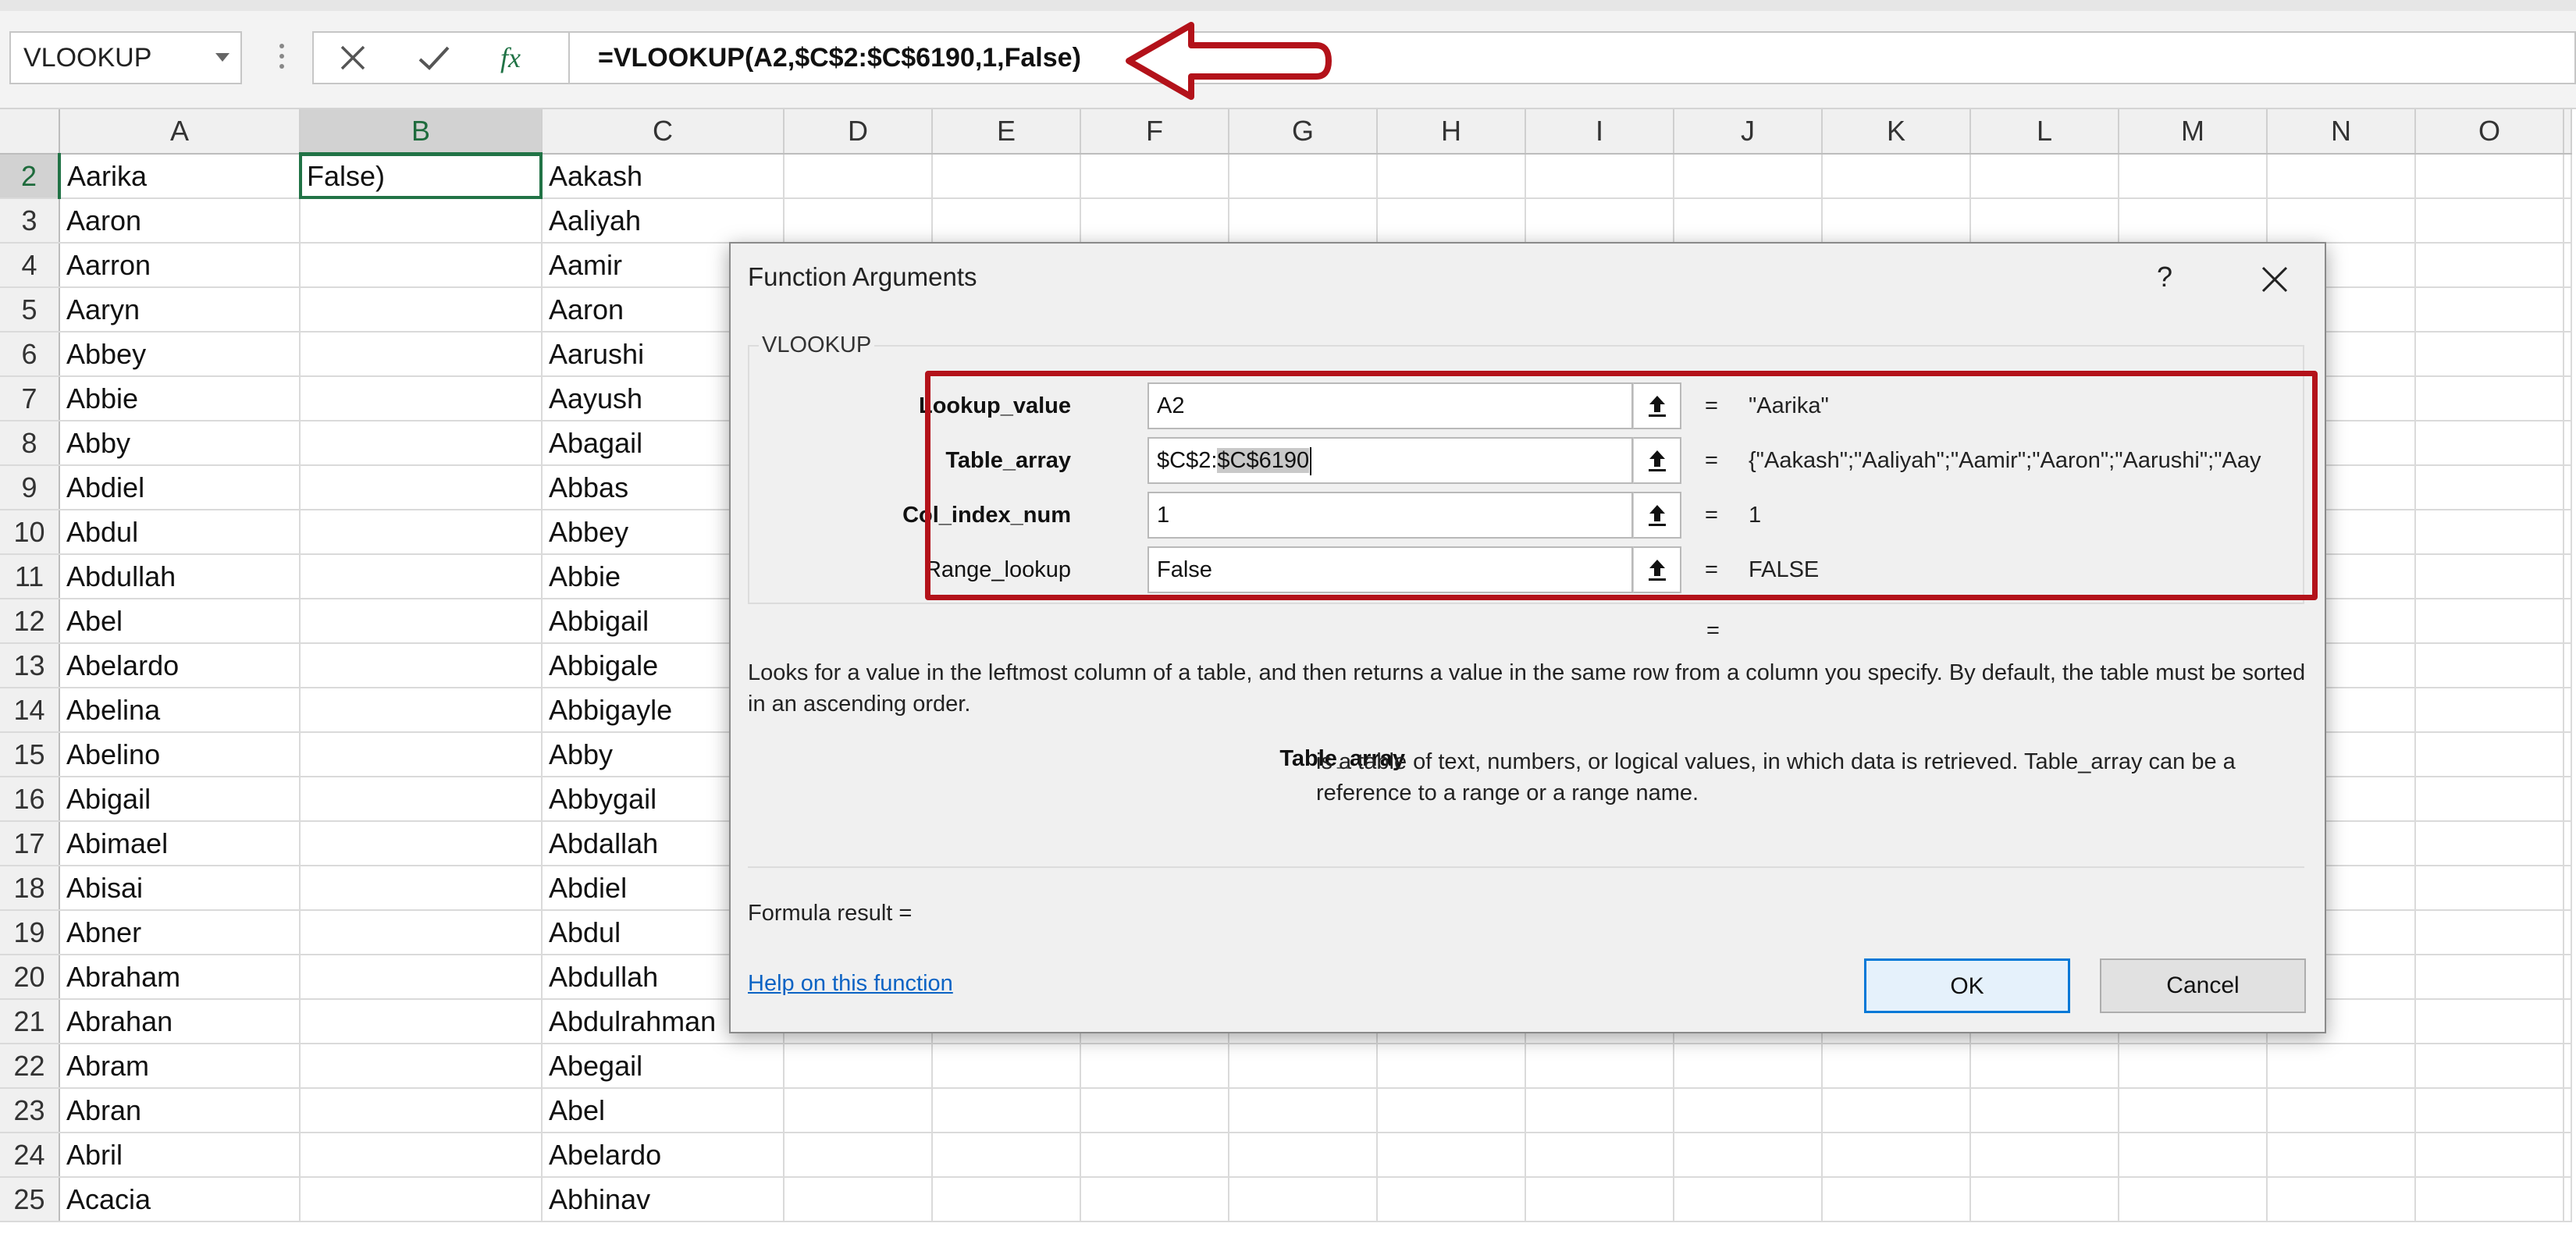 The image size is (2576, 1234). Describe the element at coordinates (421, 354) in the screenshot. I see `cell-b6` at that location.